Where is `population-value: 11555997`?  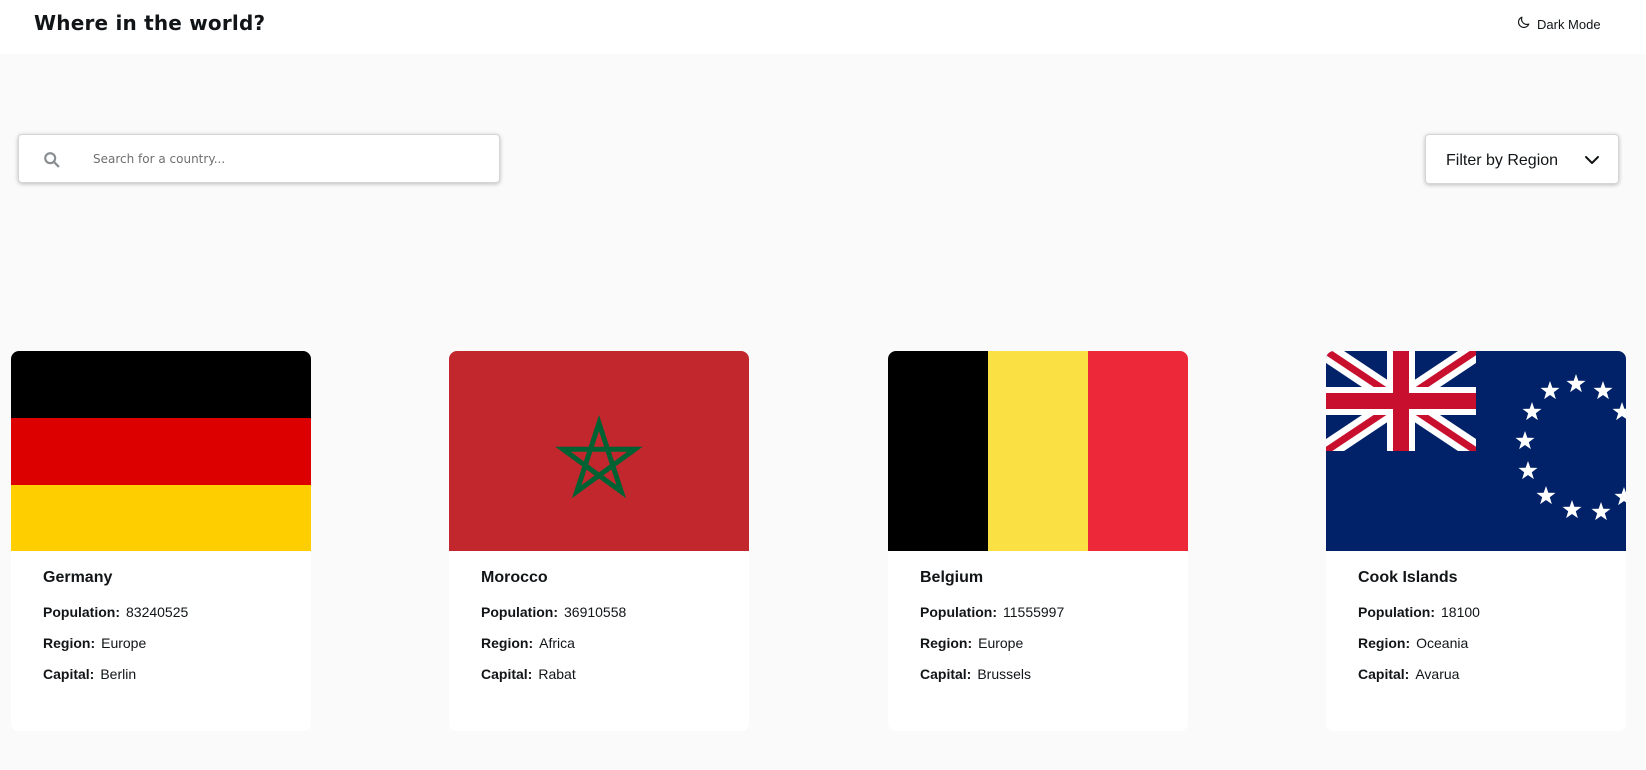 population-value: 11555997 is located at coordinates (1034, 612).